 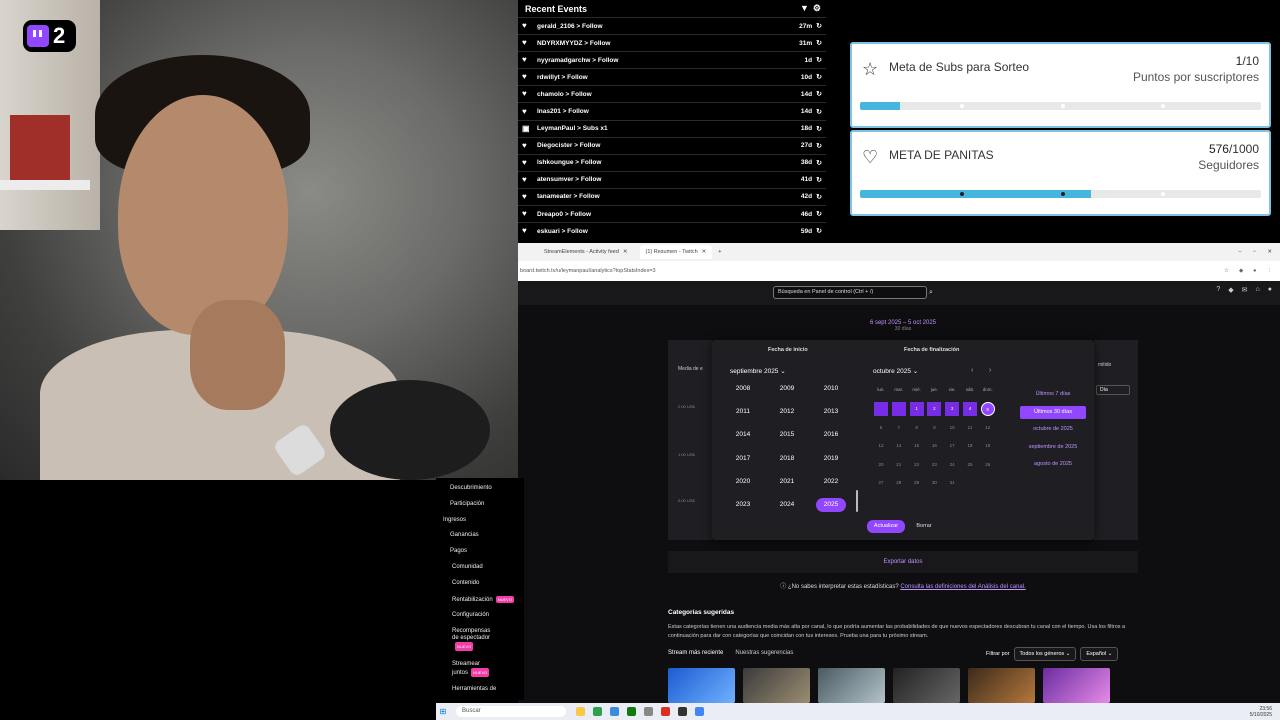 What do you see at coordinates (458, 551) in the screenshot?
I see `sidebar-item-payouts: Pagos` at bounding box center [458, 551].